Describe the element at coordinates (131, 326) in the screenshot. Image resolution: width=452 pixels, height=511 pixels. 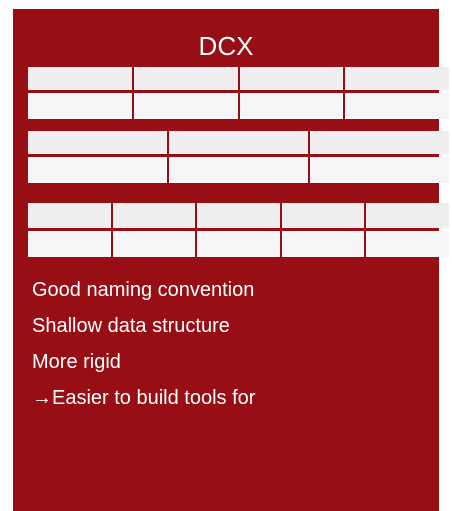
I see `list-item: Shallow data structure` at that location.